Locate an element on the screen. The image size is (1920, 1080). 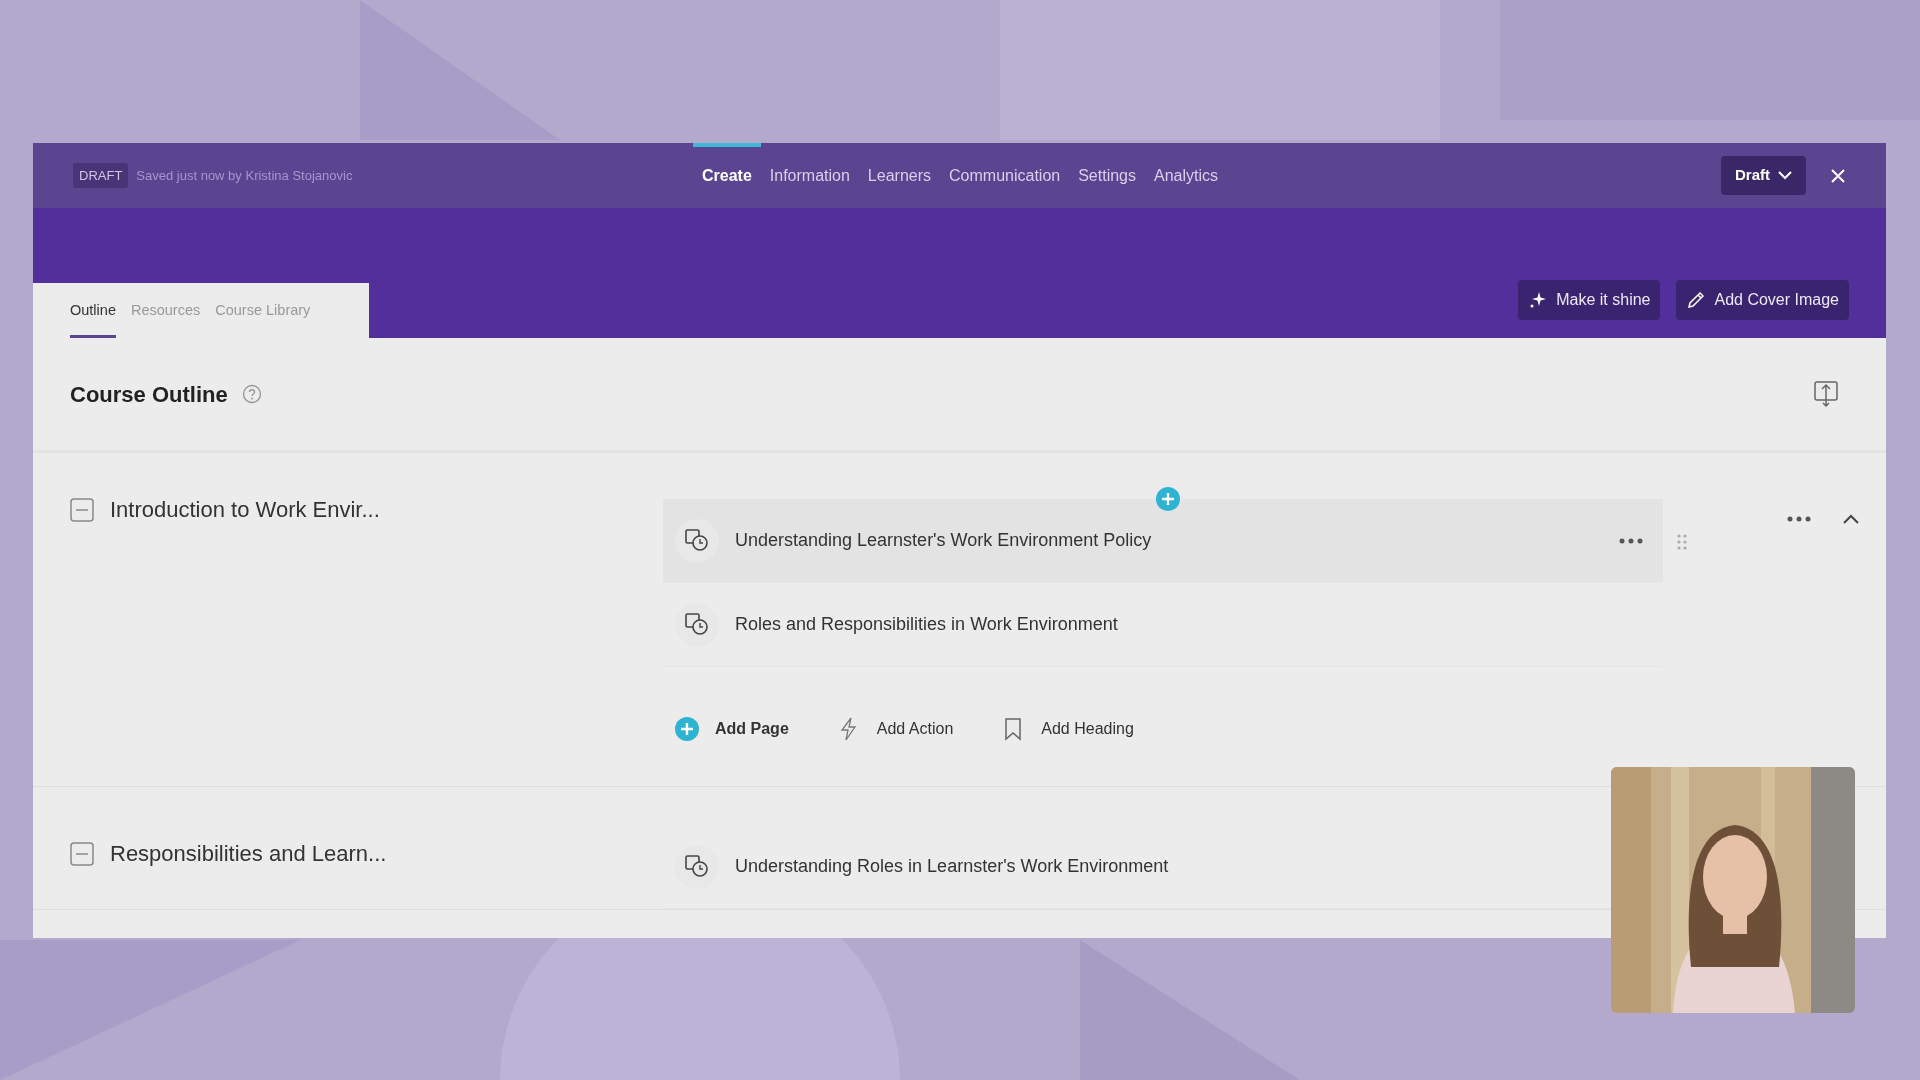
nav-tab: Settings is located at coordinates (1107, 175).